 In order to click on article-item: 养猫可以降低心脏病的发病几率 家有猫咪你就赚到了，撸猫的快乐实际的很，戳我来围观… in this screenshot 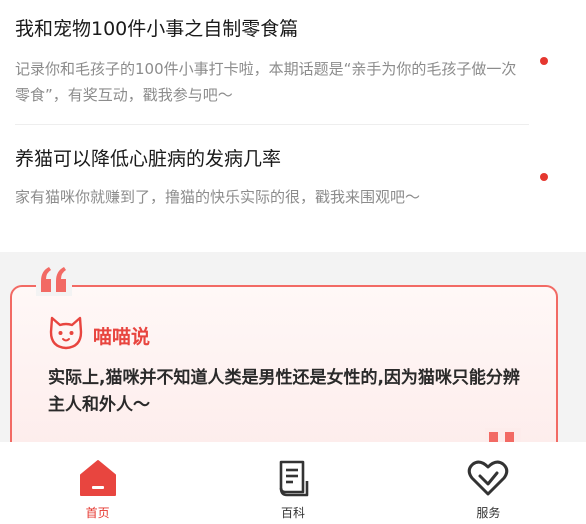, I will do `click(278, 177)`.